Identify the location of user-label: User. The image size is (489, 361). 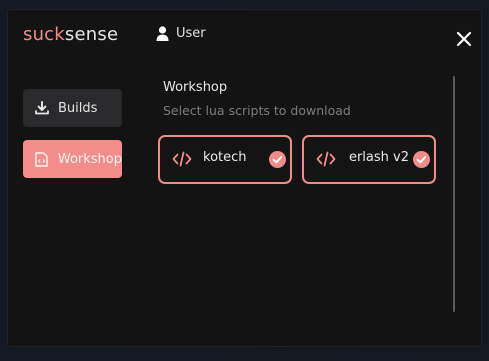
(191, 33).